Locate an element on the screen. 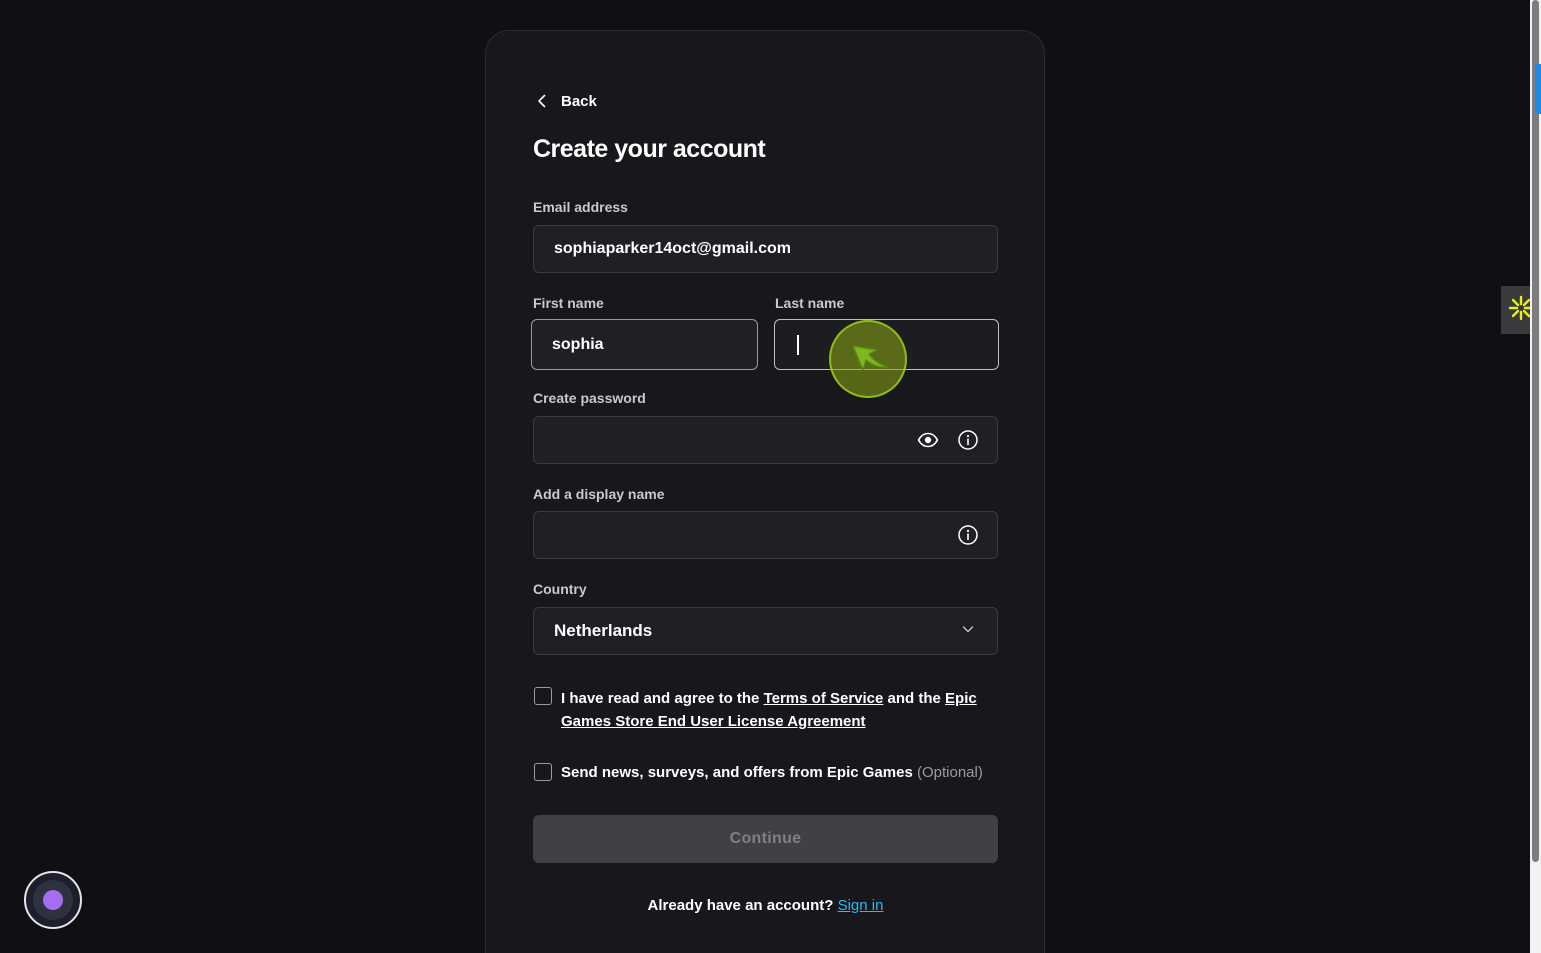 This screenshot has width=1541, height=953. assistant-orb-icon is located at coordinates (53, 900).